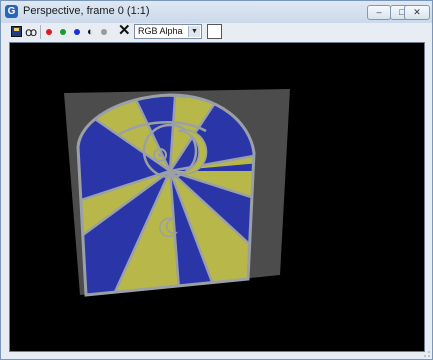 The image size is (433, 360). I want to click on chevron-down-icon: ▼, so click(194, 31).